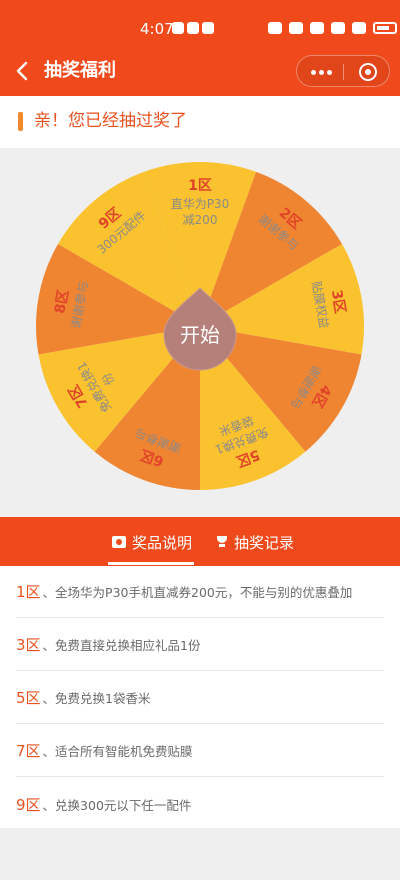 The width and height of the screenshot is (400, 880). What do you see at coordinates (28, 645) in the screenshot?
I see `prize-zone: 3区` at bounding box center [28, 645].